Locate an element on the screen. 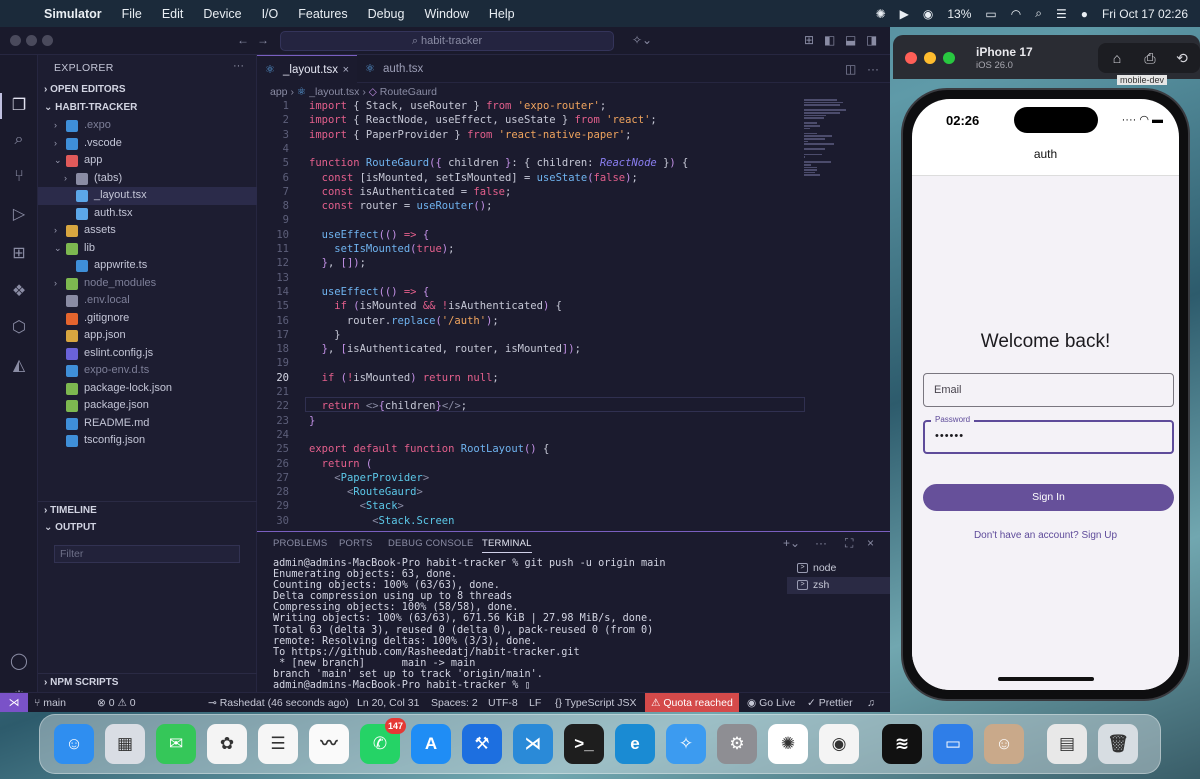  home-icon: ⌂ is located at coordinates (1117, 58).